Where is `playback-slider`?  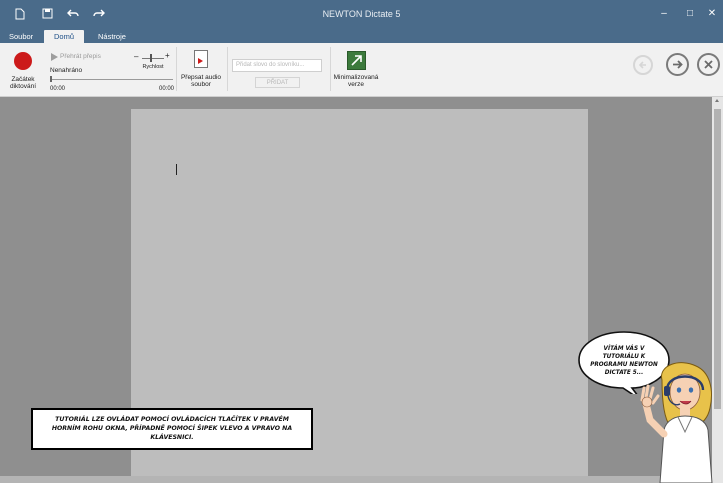
playback-slider is located at coordinates (111, 79).